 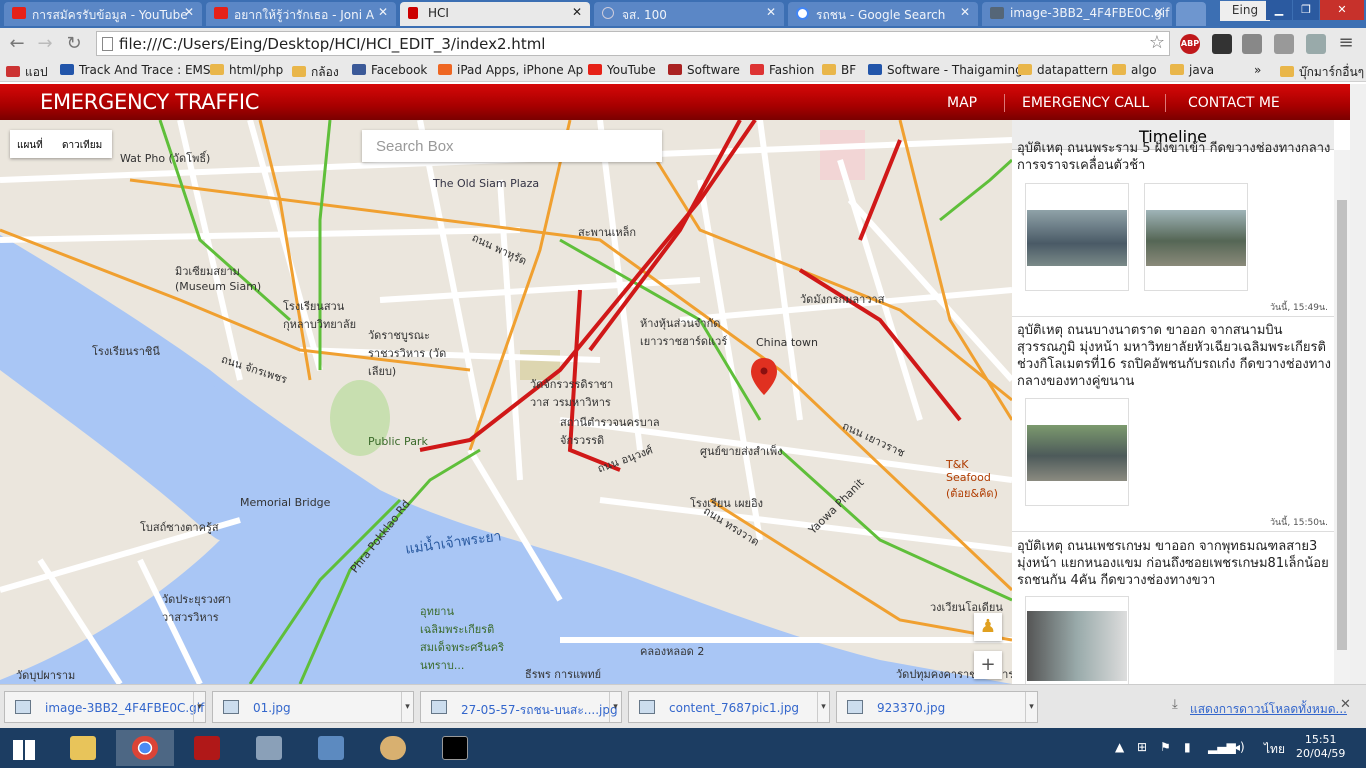 I want to click on adblock-icon: ABP, so click(x=1190, y=44).